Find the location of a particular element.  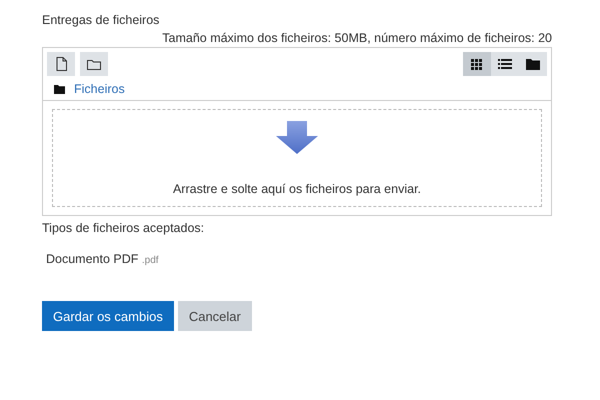

view-mode-button is located at coordinates (477, 64).